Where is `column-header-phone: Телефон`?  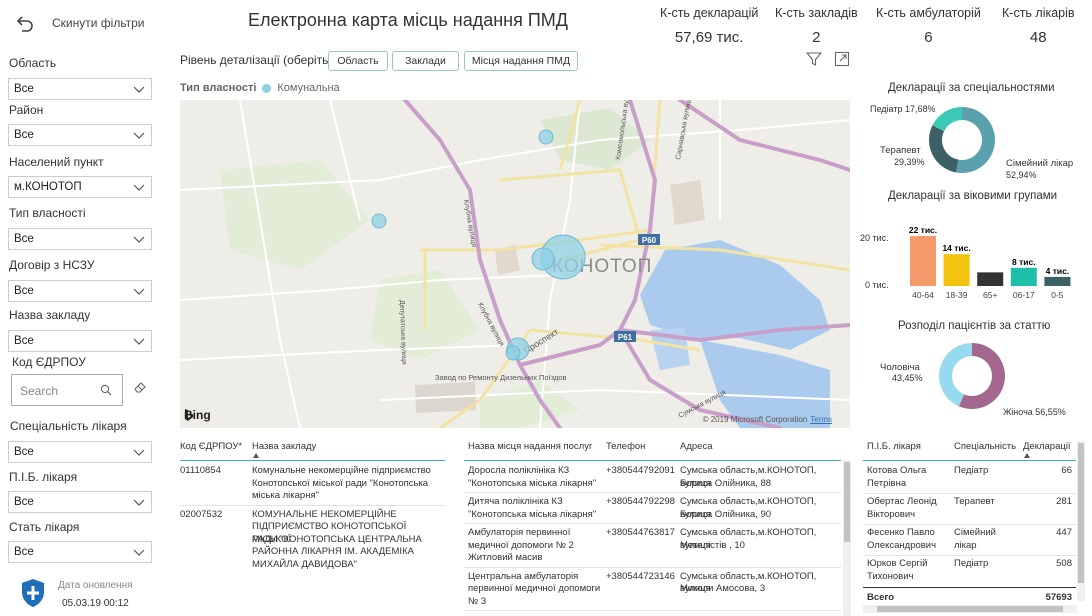
column-header-phone: Телефон is located at coordinates (625, 446).